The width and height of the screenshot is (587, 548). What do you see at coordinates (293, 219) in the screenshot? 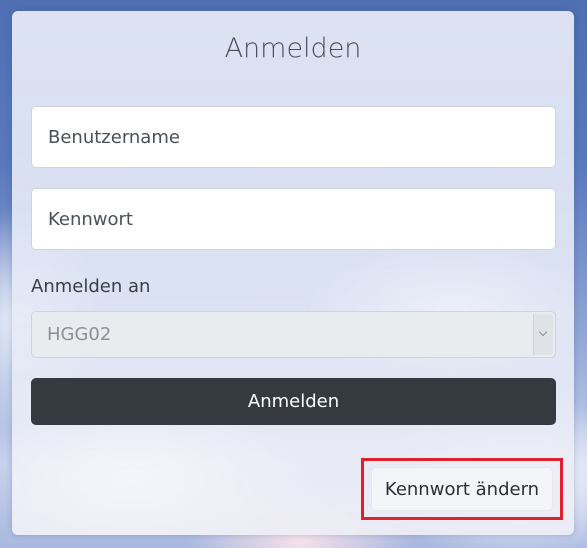
I see `password-input` at bounding box center [293, 219].